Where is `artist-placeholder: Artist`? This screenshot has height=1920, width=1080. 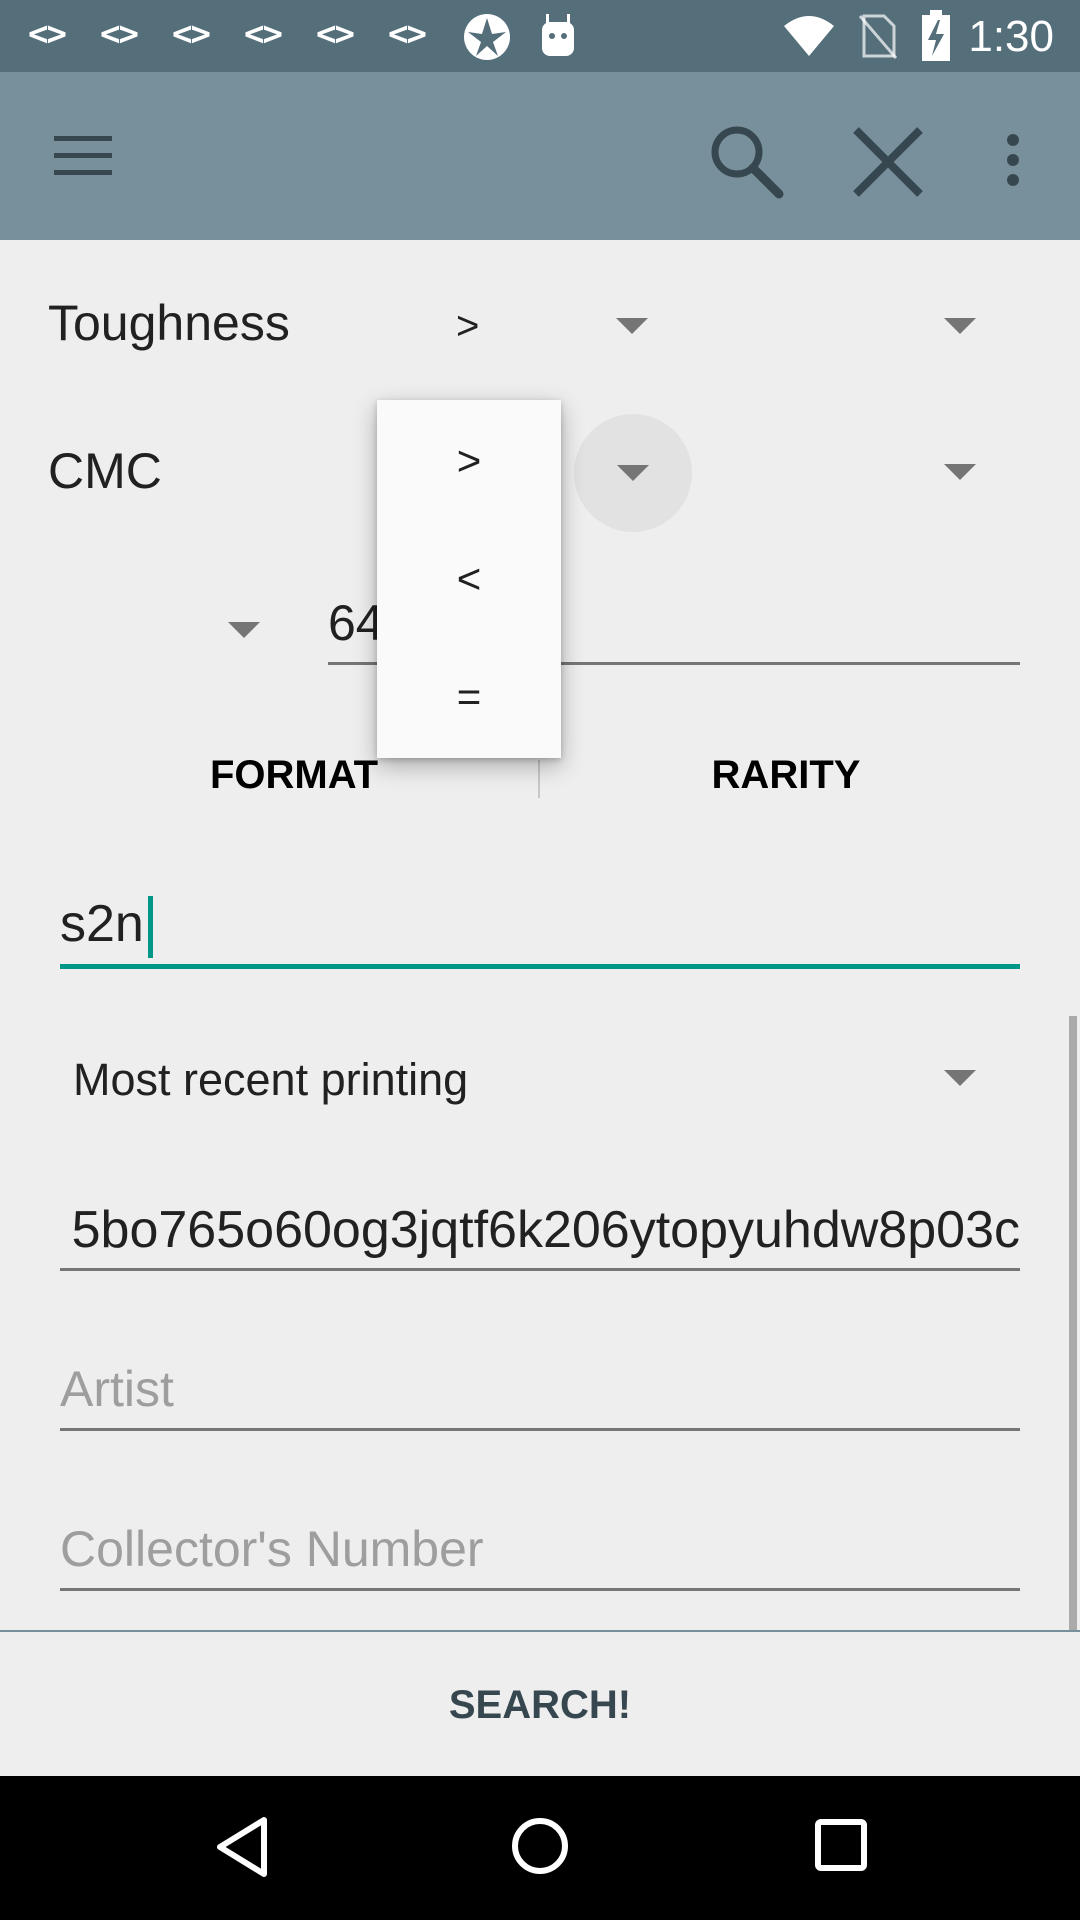 artist-placeholder: Artist is located at coordinates (117, 1389).